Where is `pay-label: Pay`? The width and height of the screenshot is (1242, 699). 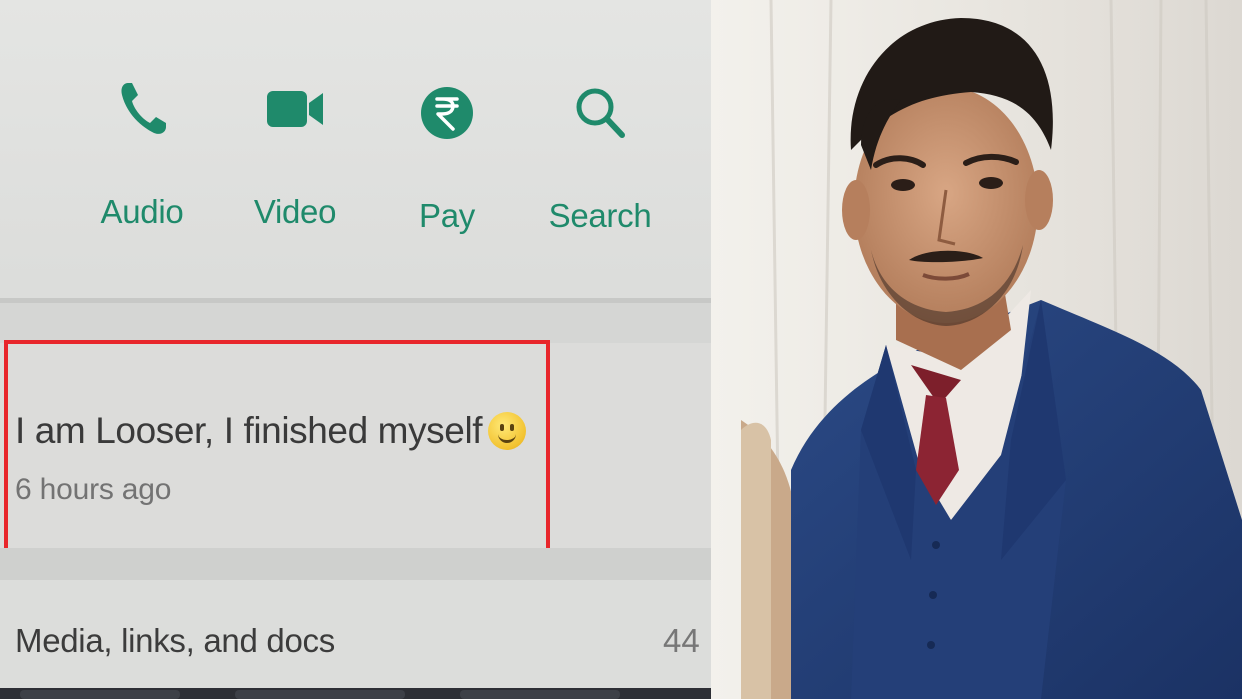 pay-label: Pay is located at coordinates (447, 215).